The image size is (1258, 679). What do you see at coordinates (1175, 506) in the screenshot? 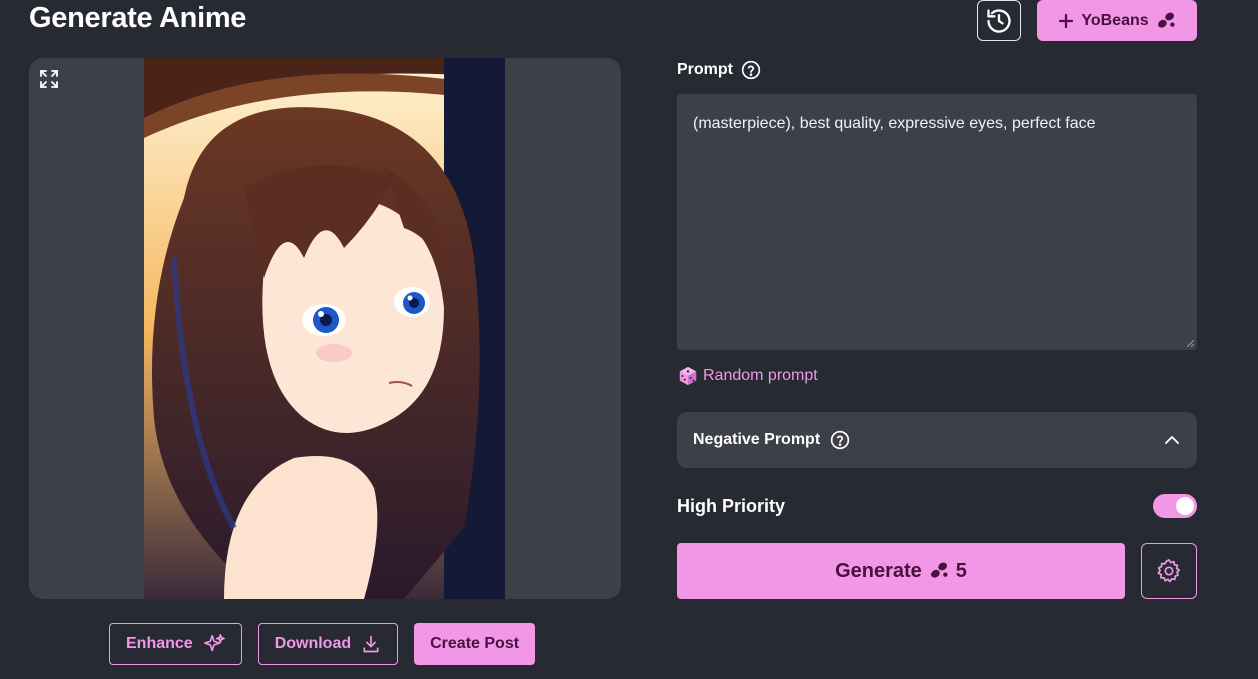
I see `high-priority-toggle` at bounding box center [1175, 506].